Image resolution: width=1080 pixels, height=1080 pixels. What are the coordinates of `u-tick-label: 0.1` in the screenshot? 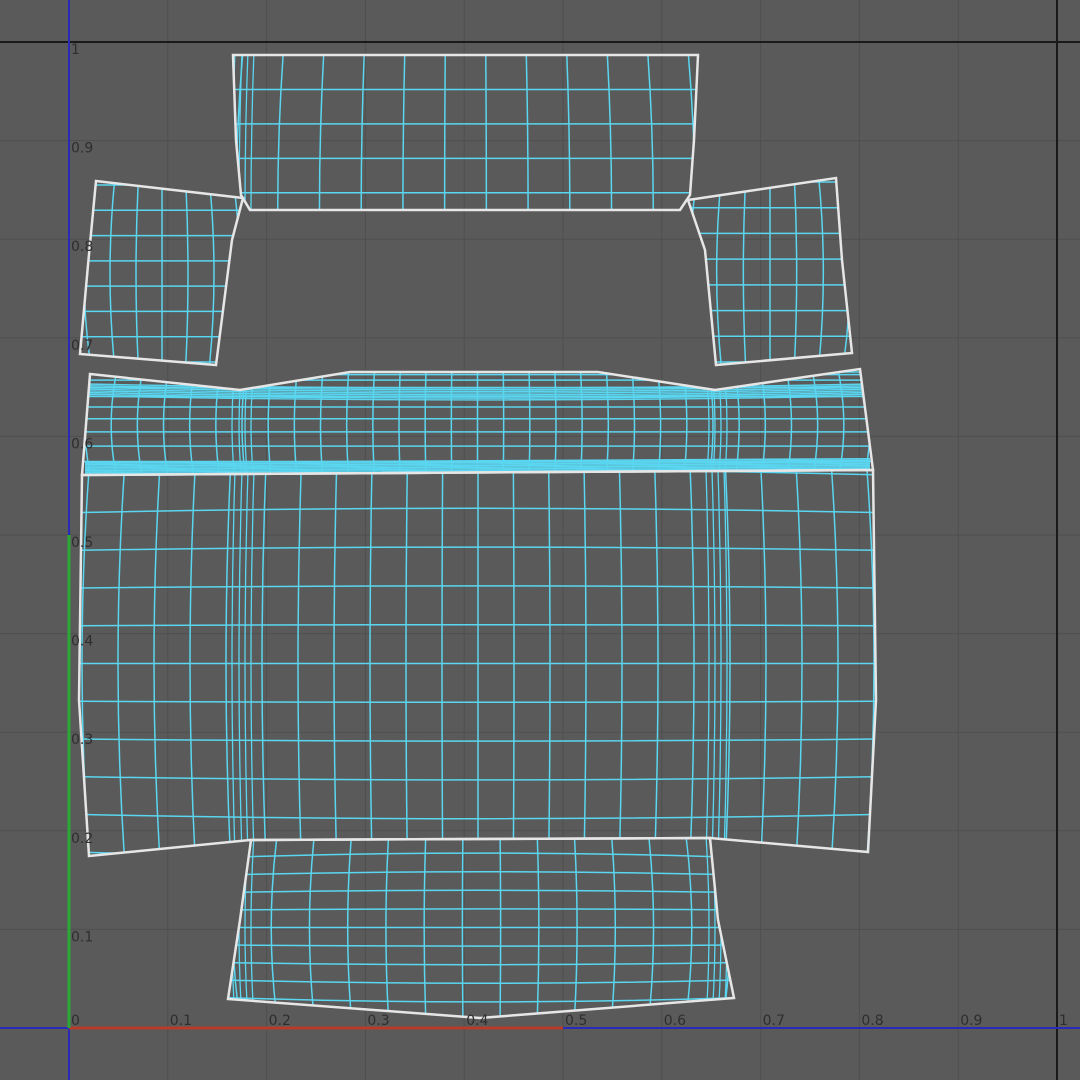 It's located at (181, 1021).